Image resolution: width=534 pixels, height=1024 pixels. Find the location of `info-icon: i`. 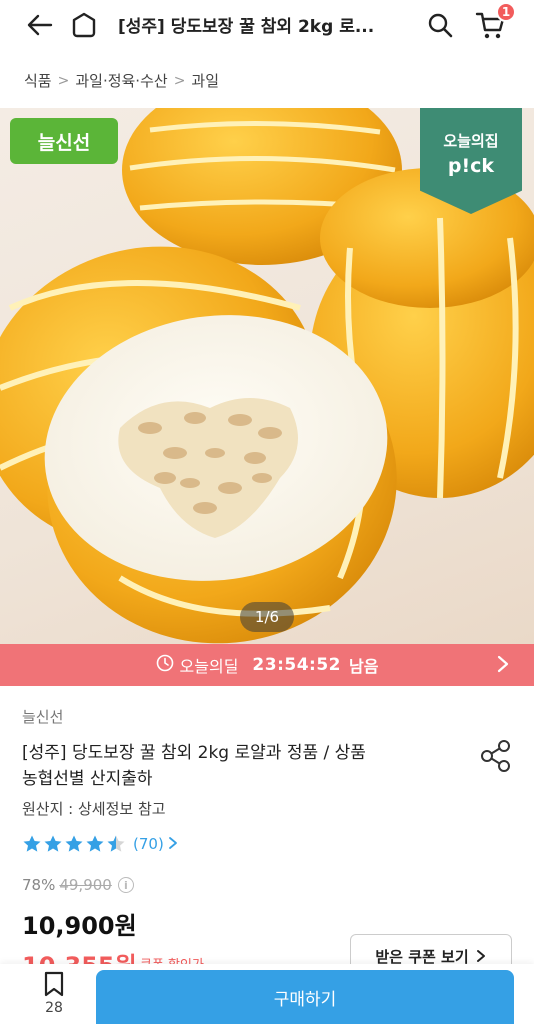

info-icon: i is located at coordinates (125, 885).